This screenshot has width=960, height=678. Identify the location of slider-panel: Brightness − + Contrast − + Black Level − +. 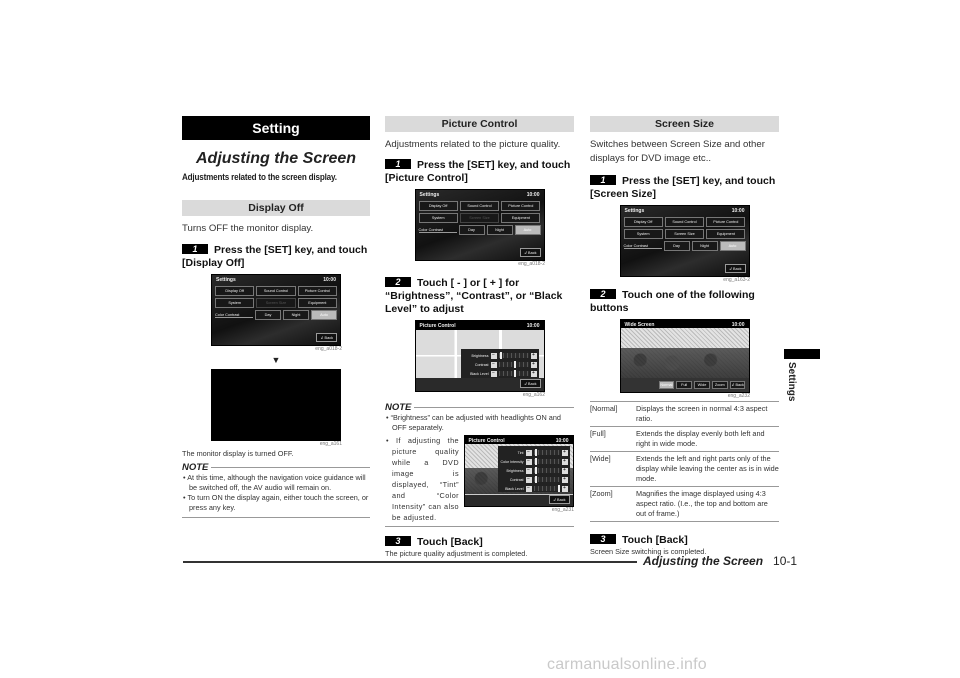
(499, 364).